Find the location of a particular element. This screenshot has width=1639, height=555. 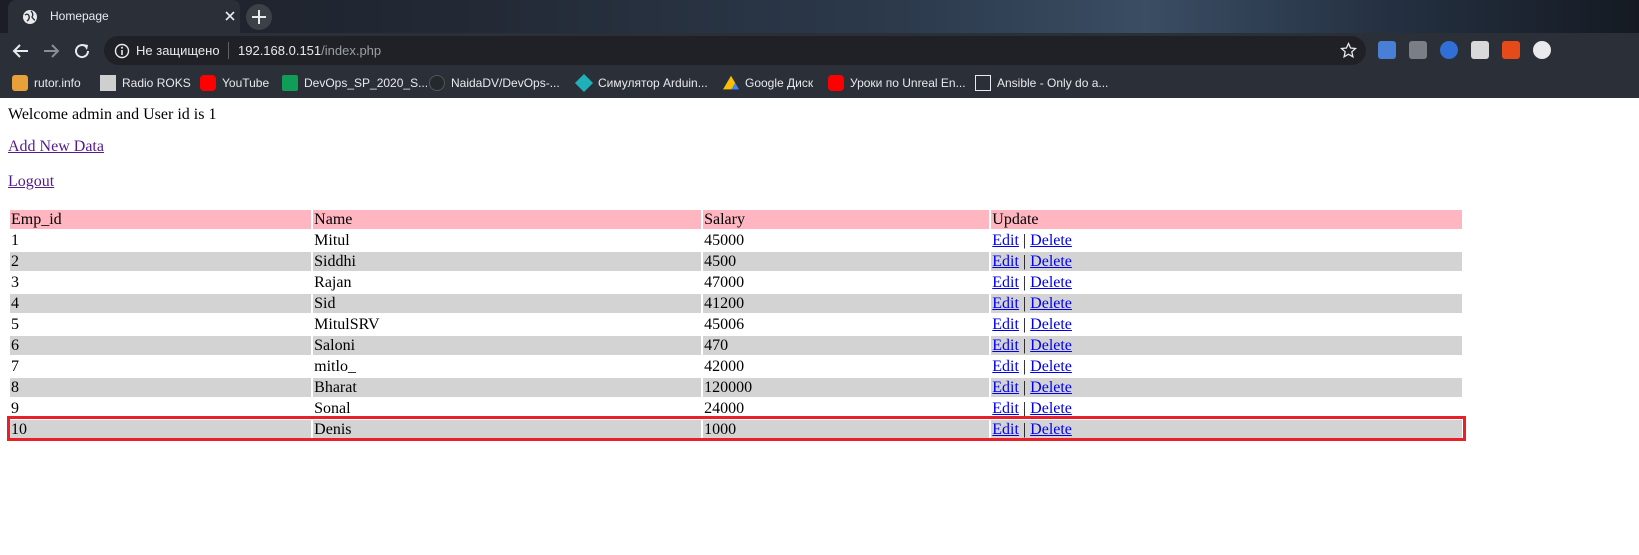

bookmark-star-icon is located at coordinates (1348, 50).